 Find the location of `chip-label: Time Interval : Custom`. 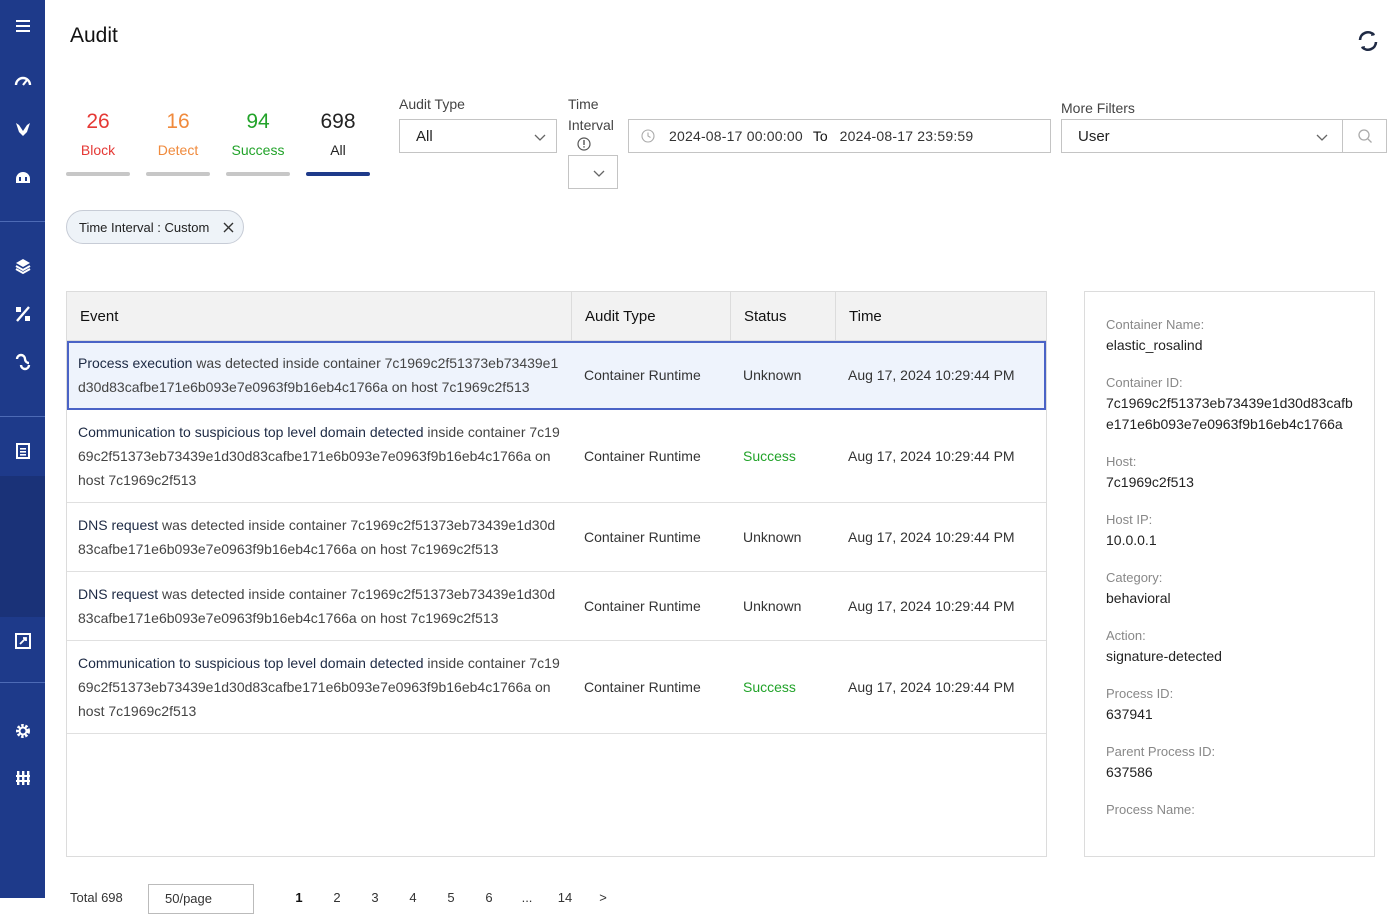

chip-label: Time Interval : Custom is located at coordinates (144, 227).